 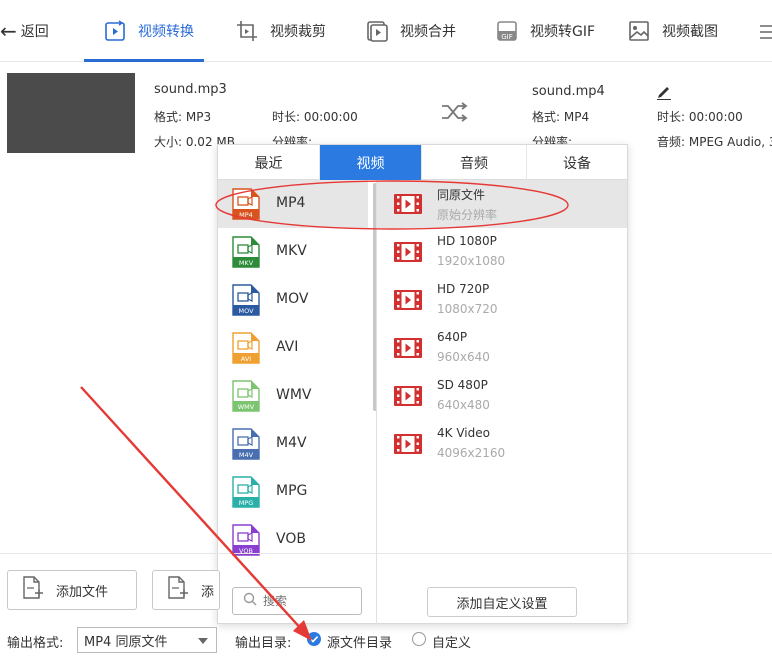 I want to click on output-format-select: MP4 同原文件, so click(x=147, y=640).